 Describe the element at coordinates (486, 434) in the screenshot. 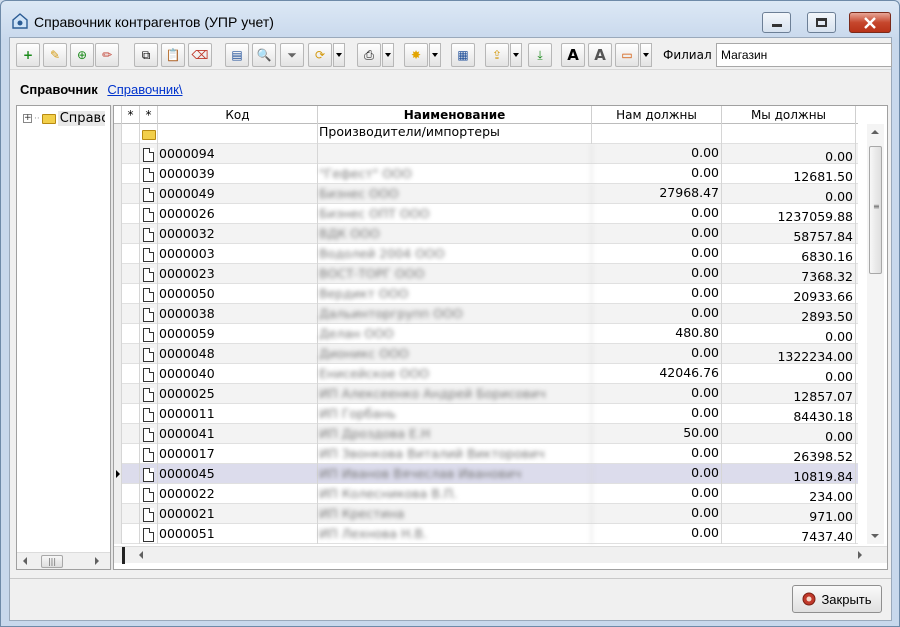

I see `table-row: 0000041 ИП Дроздова Е.Н 50.00 0.00` at that location.